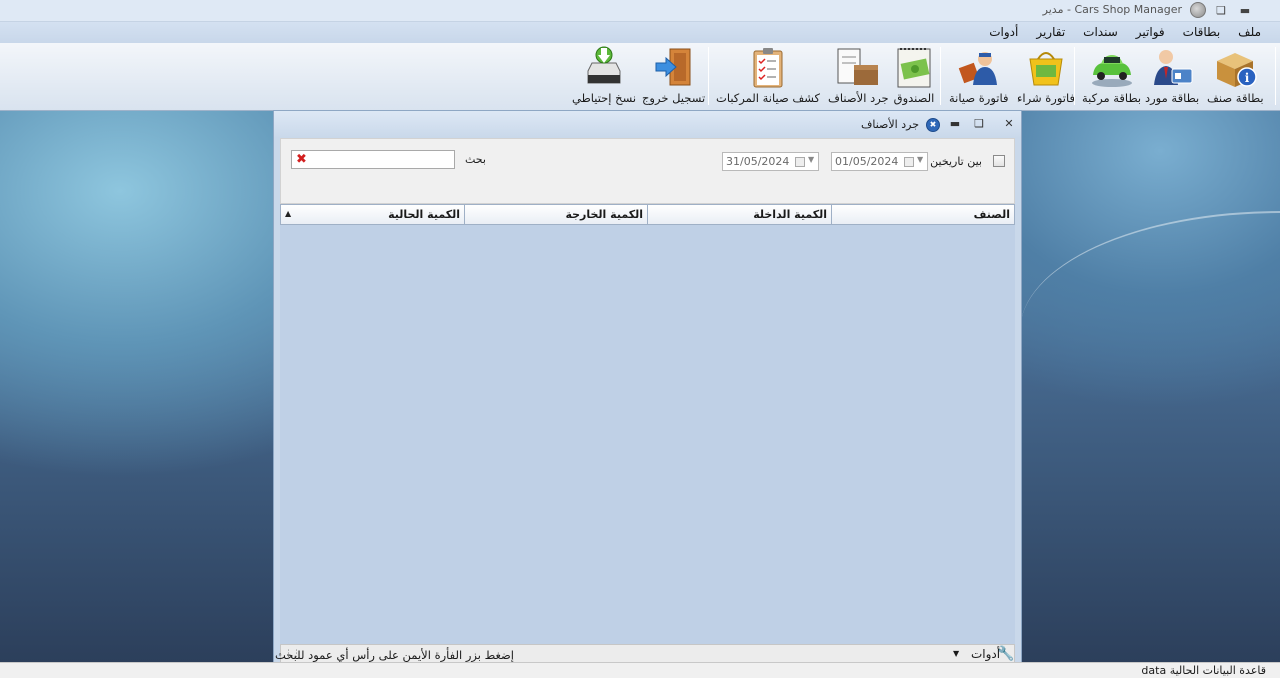 The width and height of the screenshot is (1280, 678). What do you see at coordinates (914, 98) in the screenshot?
I see `toolbar-label: الصندوق` at bounding box center [914, 98].